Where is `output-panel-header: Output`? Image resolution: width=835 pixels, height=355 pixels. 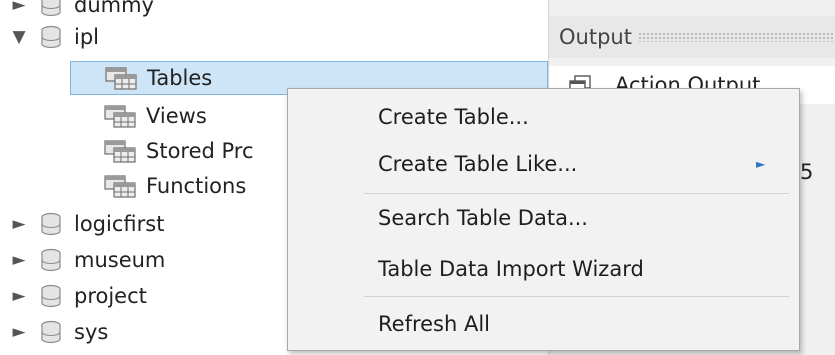
output-panel-header: Output is located at coordinates (692, 37).